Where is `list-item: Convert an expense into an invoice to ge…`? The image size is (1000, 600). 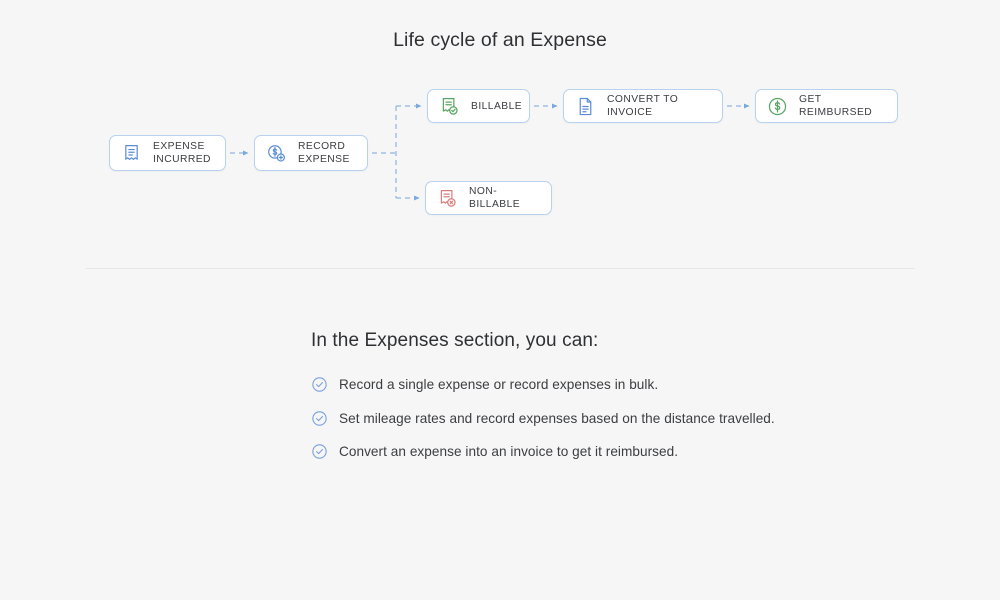
list-item: Convert an expense into an invoice to ge… is located at coordinates (621, 451).